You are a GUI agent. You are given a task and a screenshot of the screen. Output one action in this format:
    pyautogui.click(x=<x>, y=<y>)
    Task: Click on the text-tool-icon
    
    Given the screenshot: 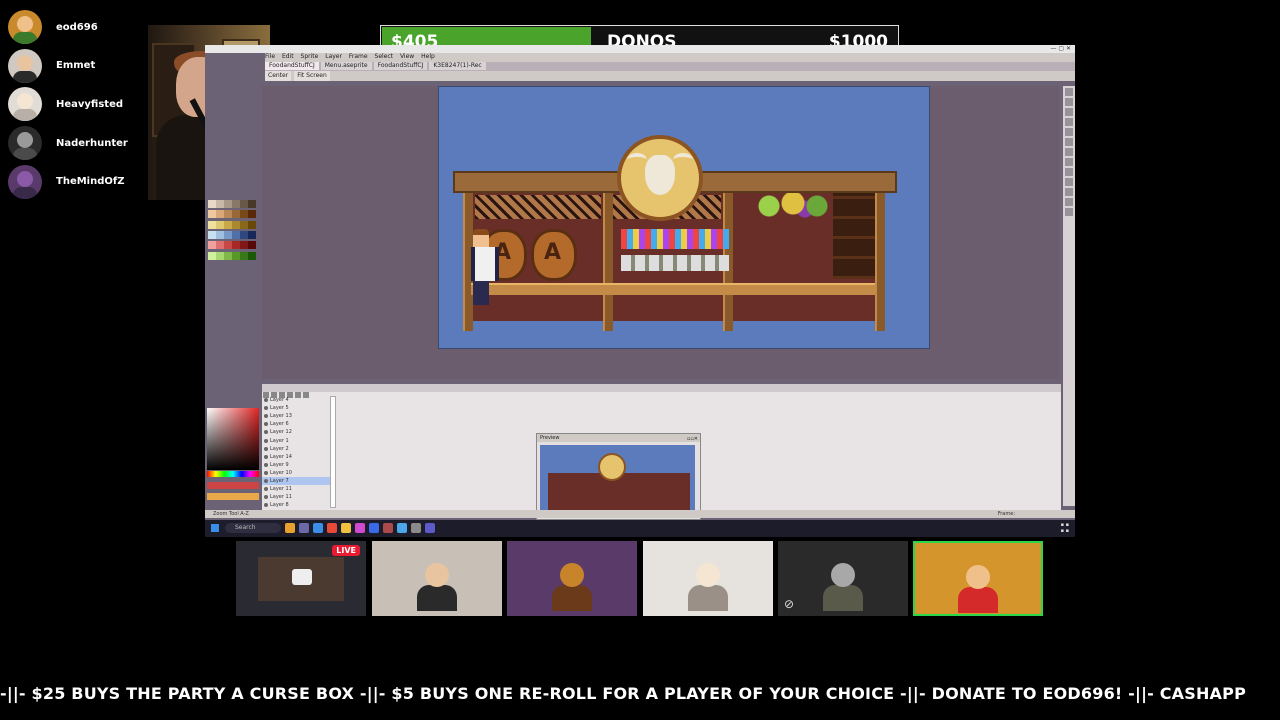 What is the action you would take?
    pyautogui.click(x=1069, y=212)
    